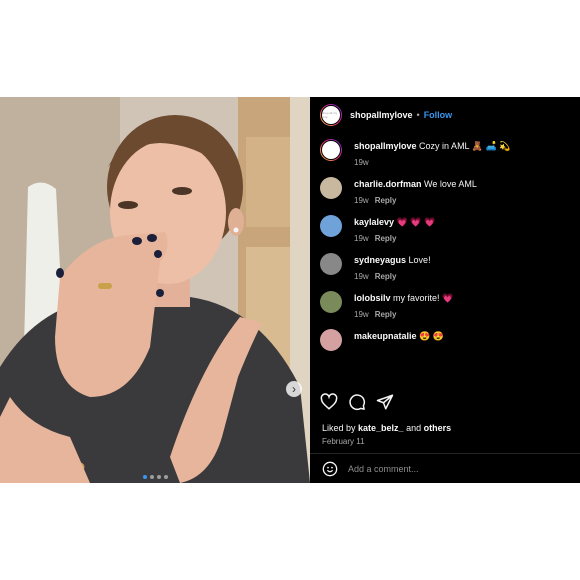 The image size is (580, 580). I want to click on action-bar, so click(357, 402).